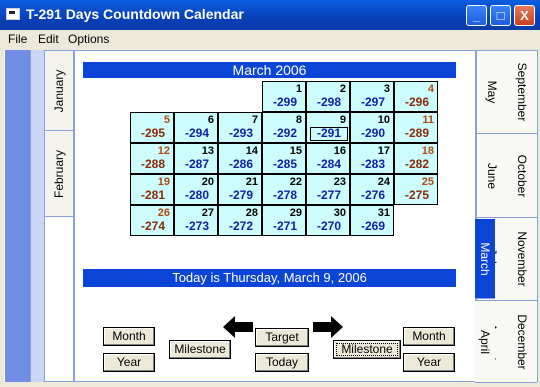  I want to click on calendar-day: 27 -273, so click(196, 220).